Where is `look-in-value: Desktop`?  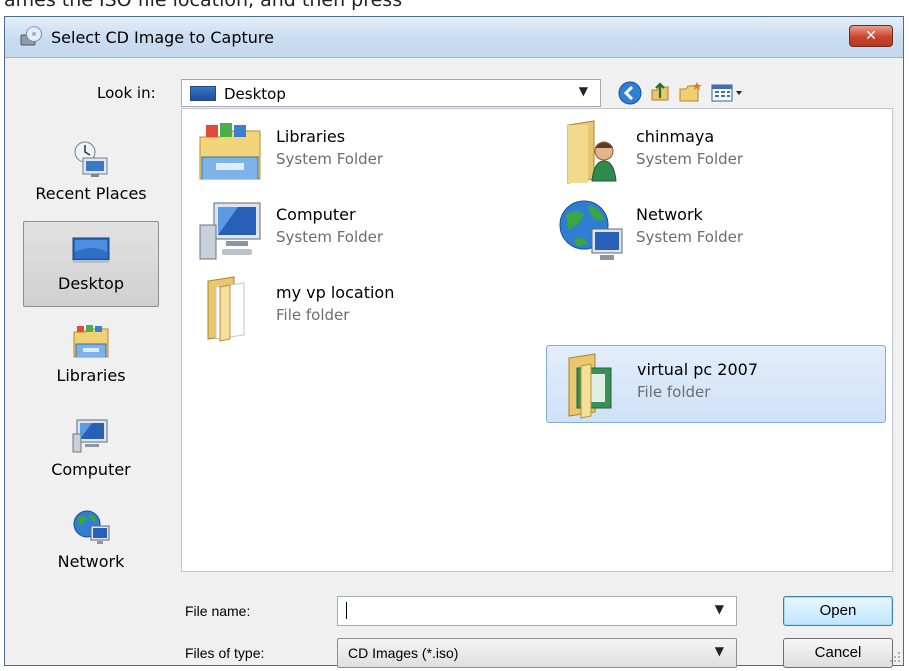 look-in-value: Desktop is located at coordinates (255, 94).